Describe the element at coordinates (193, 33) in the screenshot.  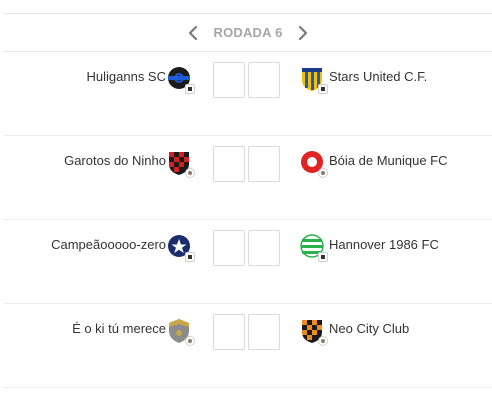
I see `chevron-left-icon` at that location.